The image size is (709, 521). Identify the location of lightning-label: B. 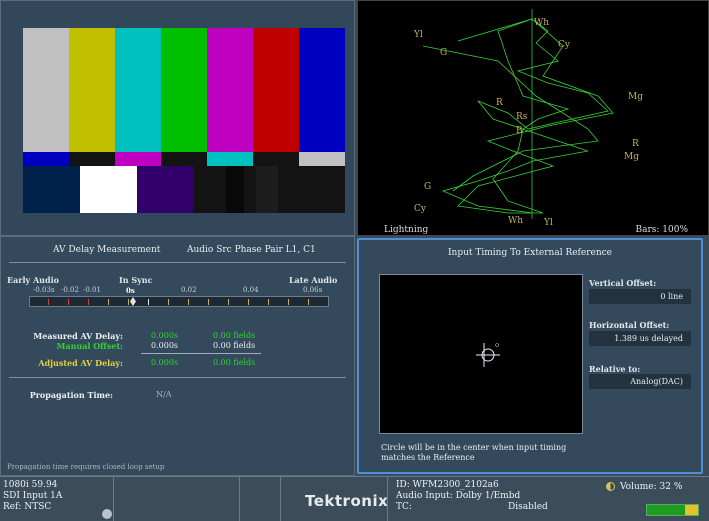
(519, 131).